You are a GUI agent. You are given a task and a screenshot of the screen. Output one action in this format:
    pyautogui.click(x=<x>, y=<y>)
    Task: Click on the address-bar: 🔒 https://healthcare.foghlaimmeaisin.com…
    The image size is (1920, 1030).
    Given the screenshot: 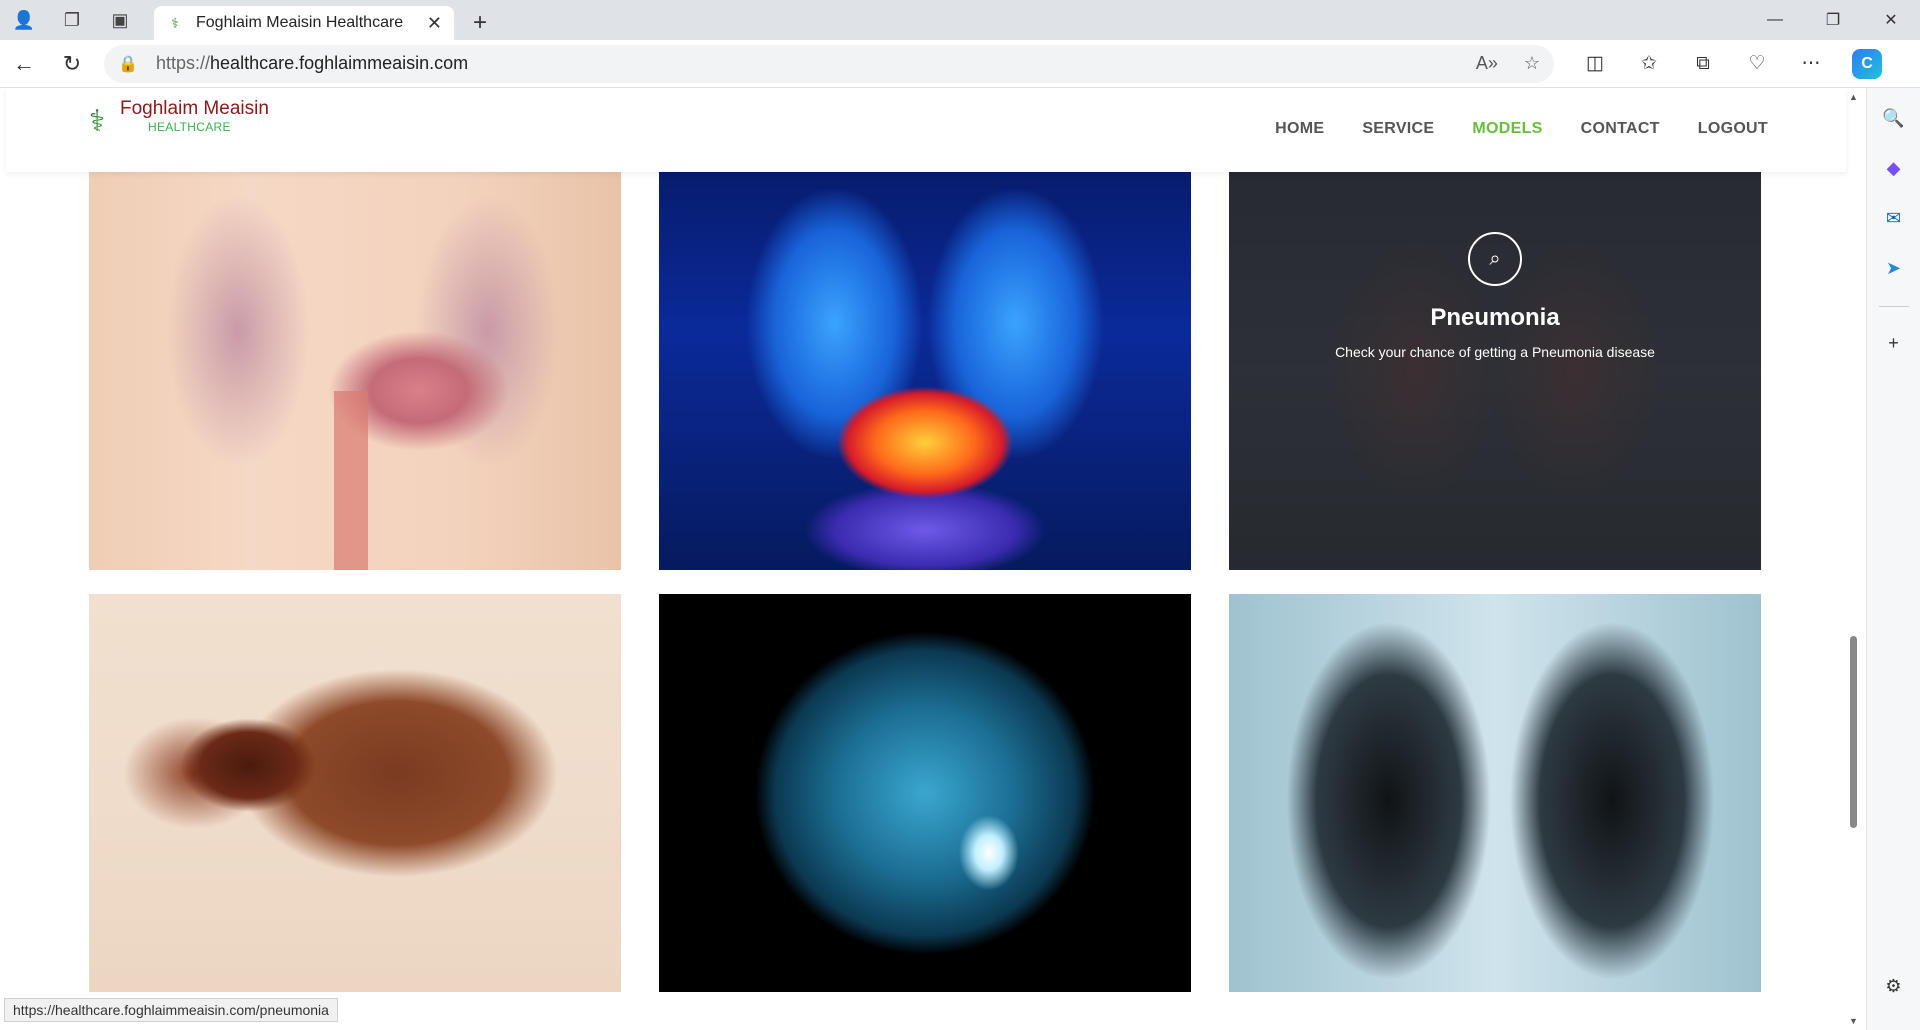 What is the action you would take?
    pyautogui.click(x=829, y=63)
    